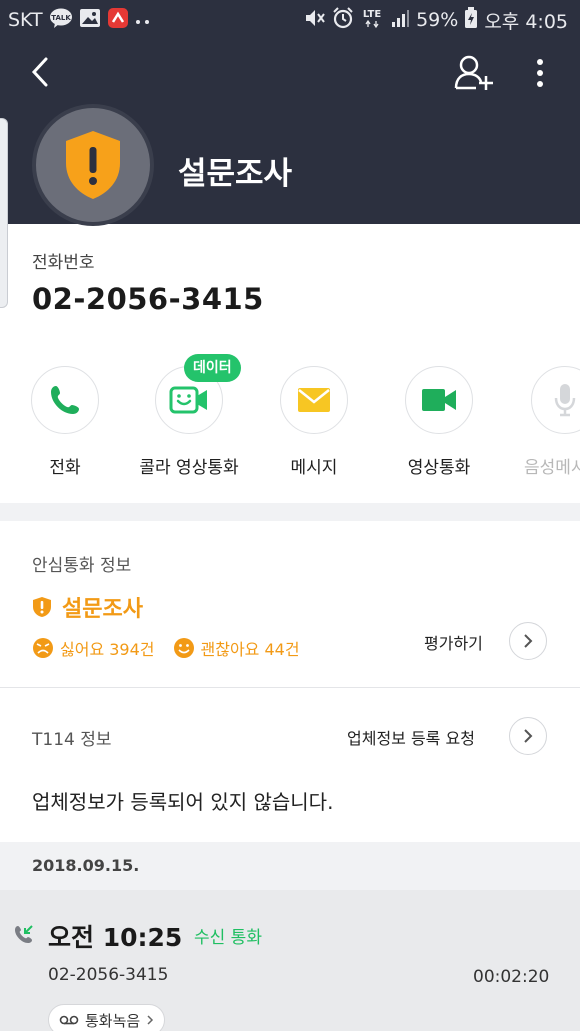 The image size is (580, 1031). What do you see at coordinates (65, 468) in the screenshot?
I see `action-label-call: 전화` at bounding box center [65, 468].